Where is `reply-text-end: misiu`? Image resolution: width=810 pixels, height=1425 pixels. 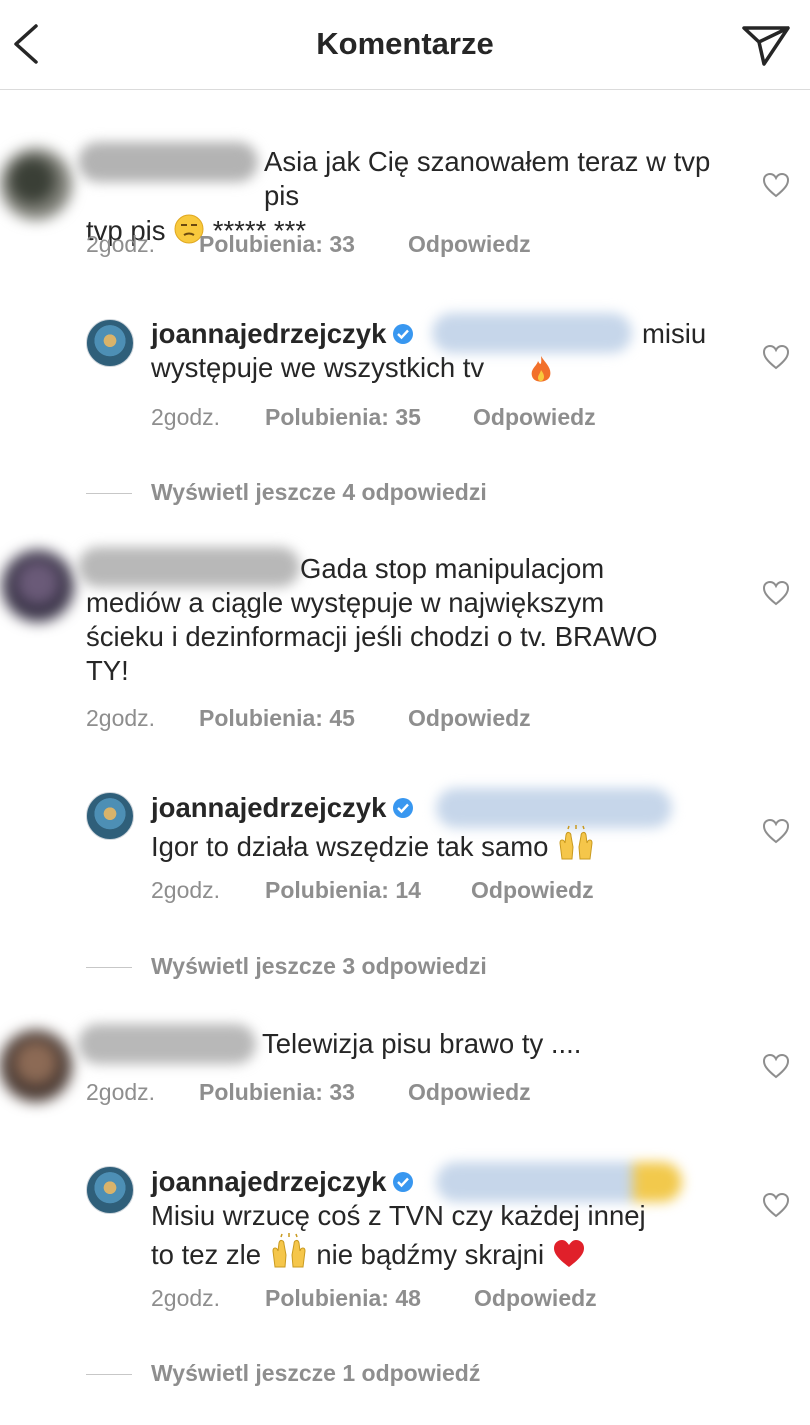
reply-text-end: misiu is located at coordinates (674, 333).